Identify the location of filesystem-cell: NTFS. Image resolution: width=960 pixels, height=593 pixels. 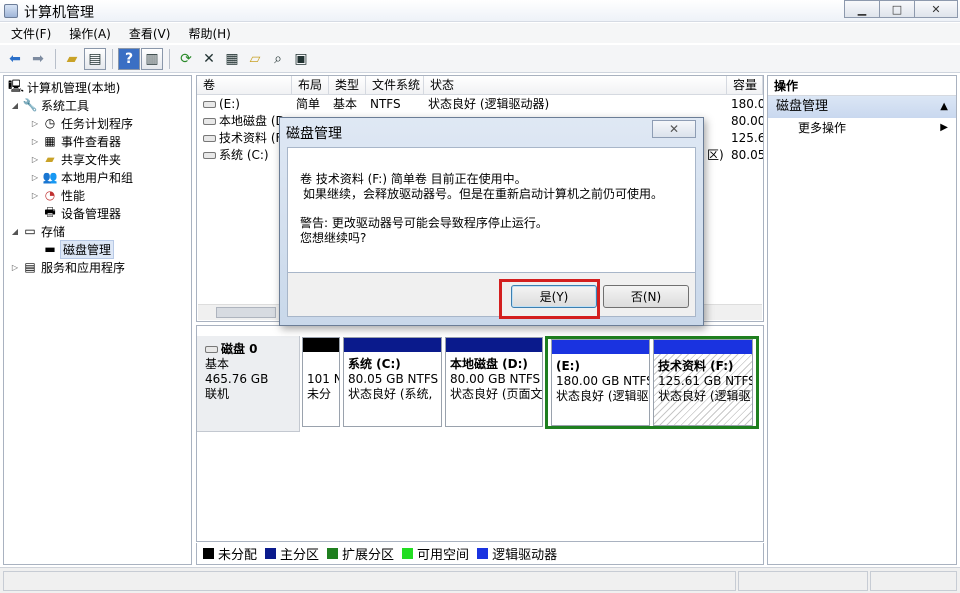
(385, 104).